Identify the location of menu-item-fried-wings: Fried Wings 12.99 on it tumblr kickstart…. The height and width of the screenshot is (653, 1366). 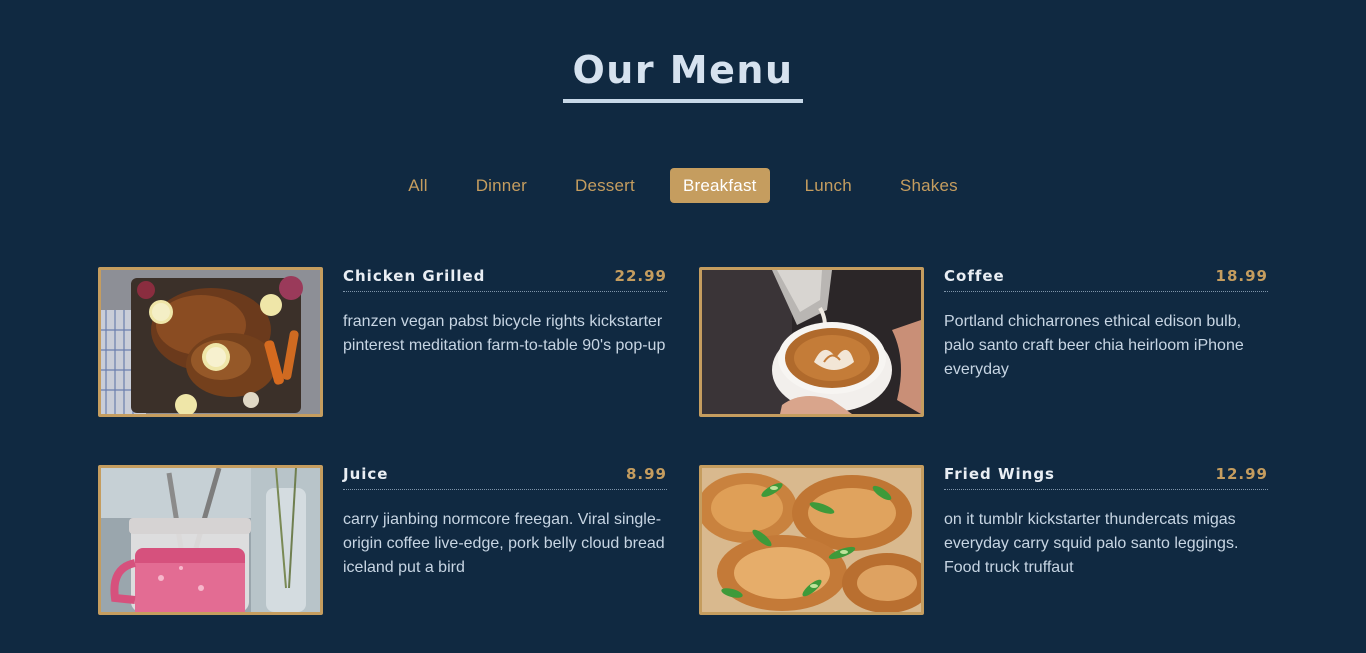
(984, 540).